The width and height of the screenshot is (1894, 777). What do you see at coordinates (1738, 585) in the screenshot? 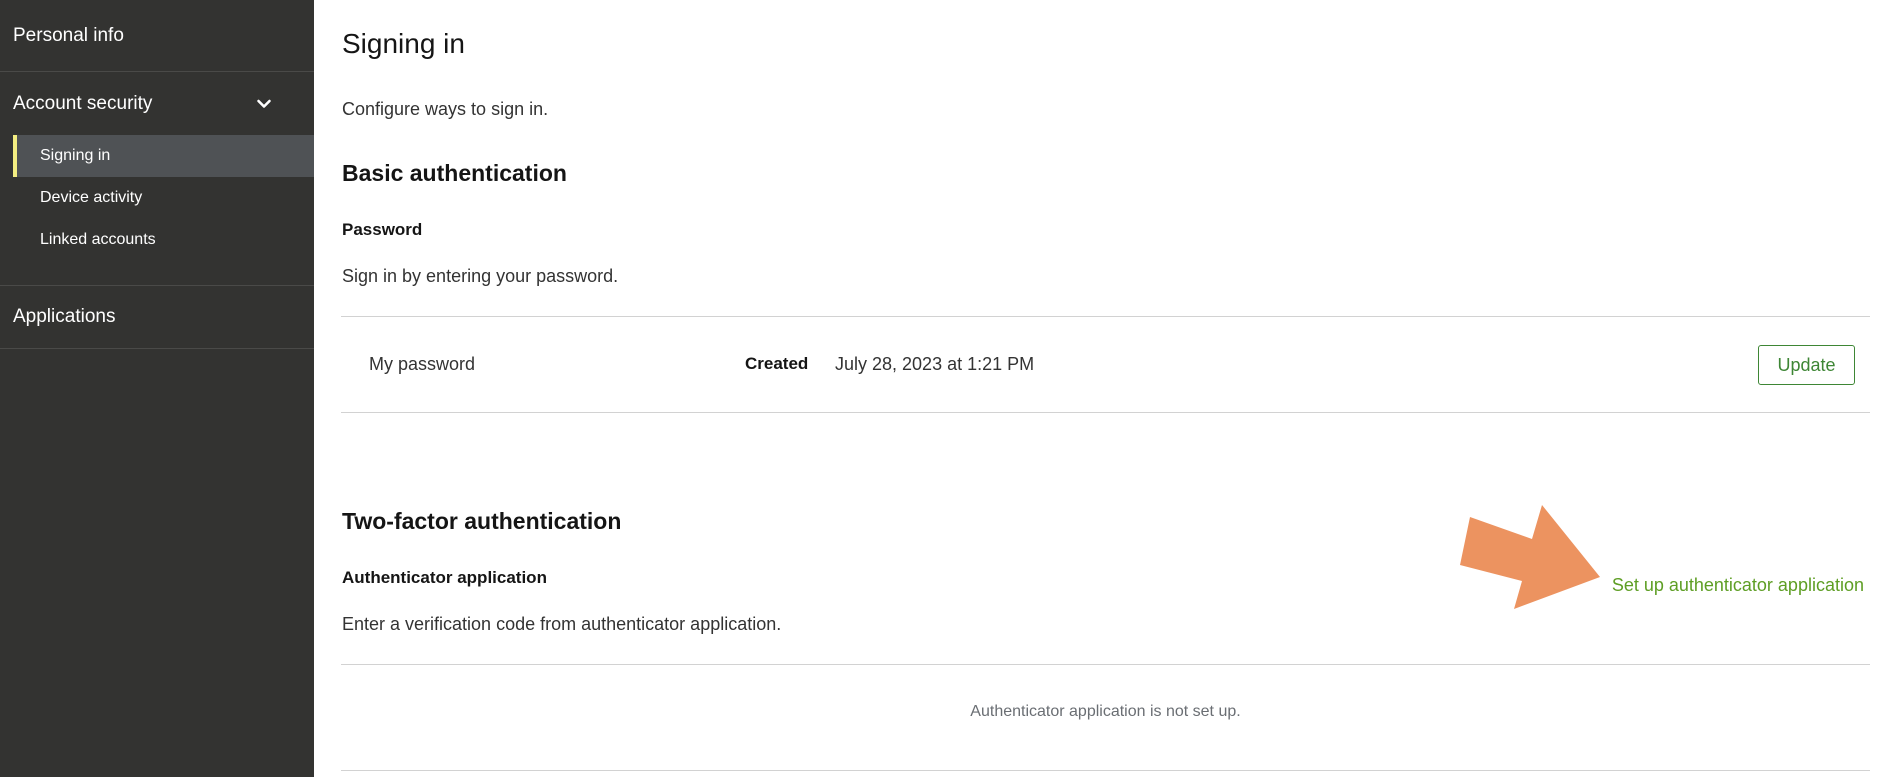
I see `setup-authenticator-link: Set up authenticator application` at bounding box center [1738, 585].